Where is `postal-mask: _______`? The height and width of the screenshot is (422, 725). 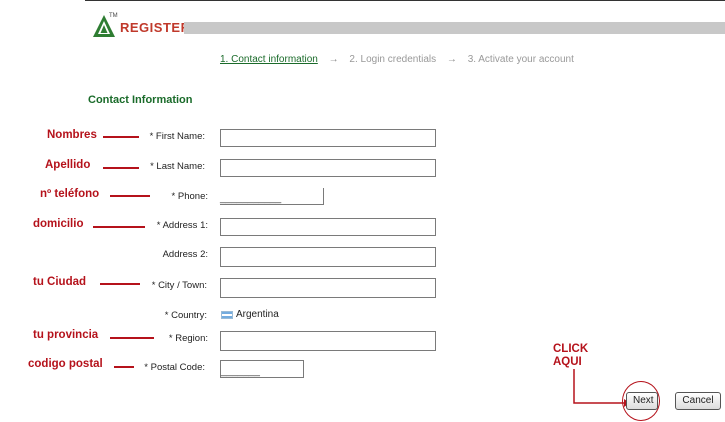 postal-mask: _______ is located at coordinates (240, 371).